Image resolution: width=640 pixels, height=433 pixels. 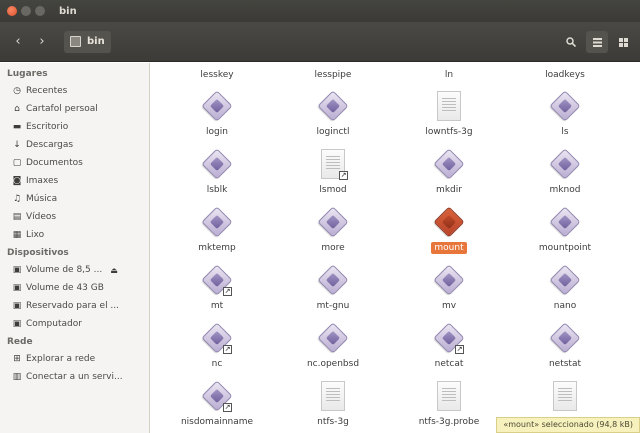 What do you see at coordinates (449, 364) in the screenshot?
I see `file-label: netcat` at bounding box center [449, 364].